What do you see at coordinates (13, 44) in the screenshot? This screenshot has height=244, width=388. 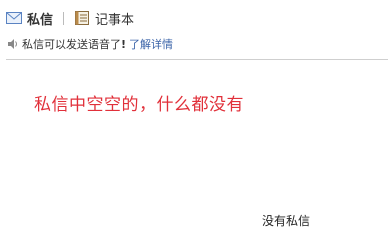 I see `speaker-icon` at bounding box center [13, 44].